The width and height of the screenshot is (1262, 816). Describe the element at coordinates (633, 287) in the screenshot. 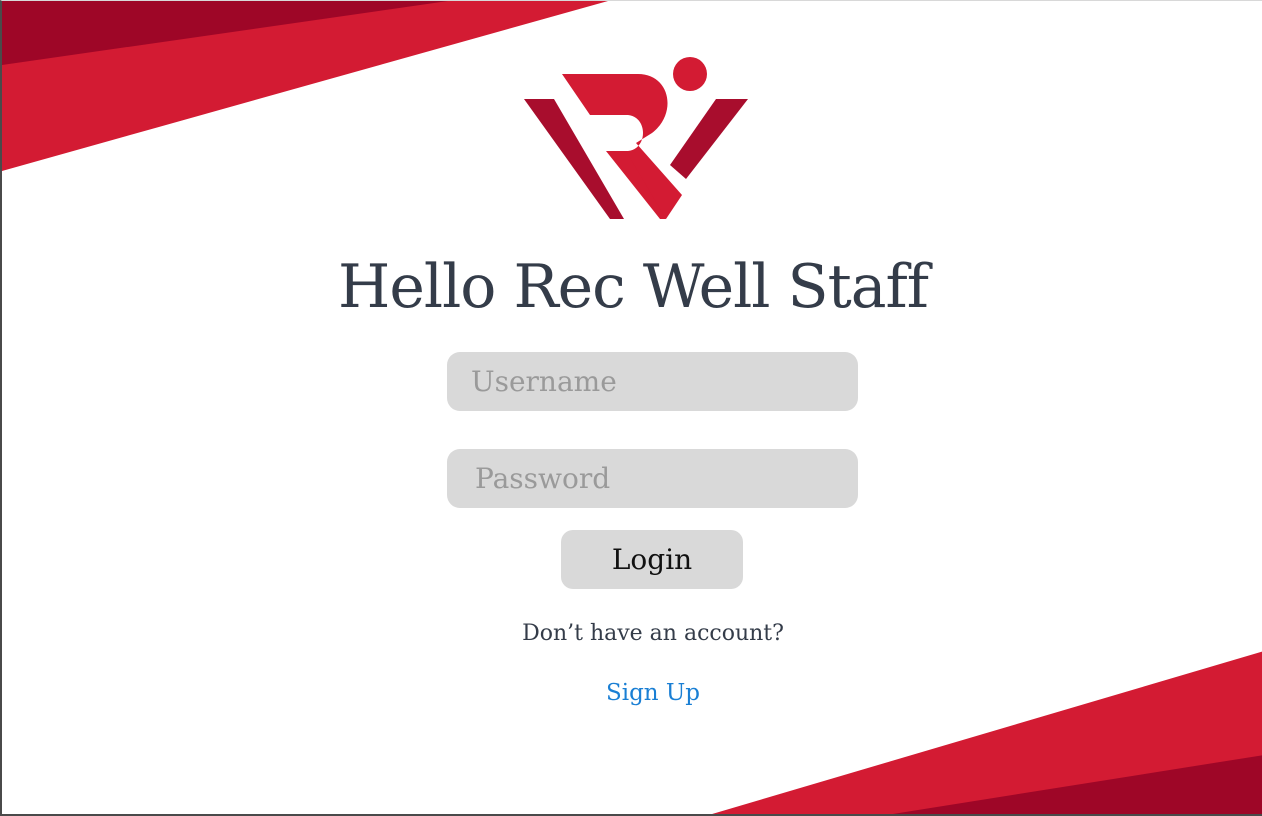

I see `page-title: Hello Rec Well Staff` at that location.